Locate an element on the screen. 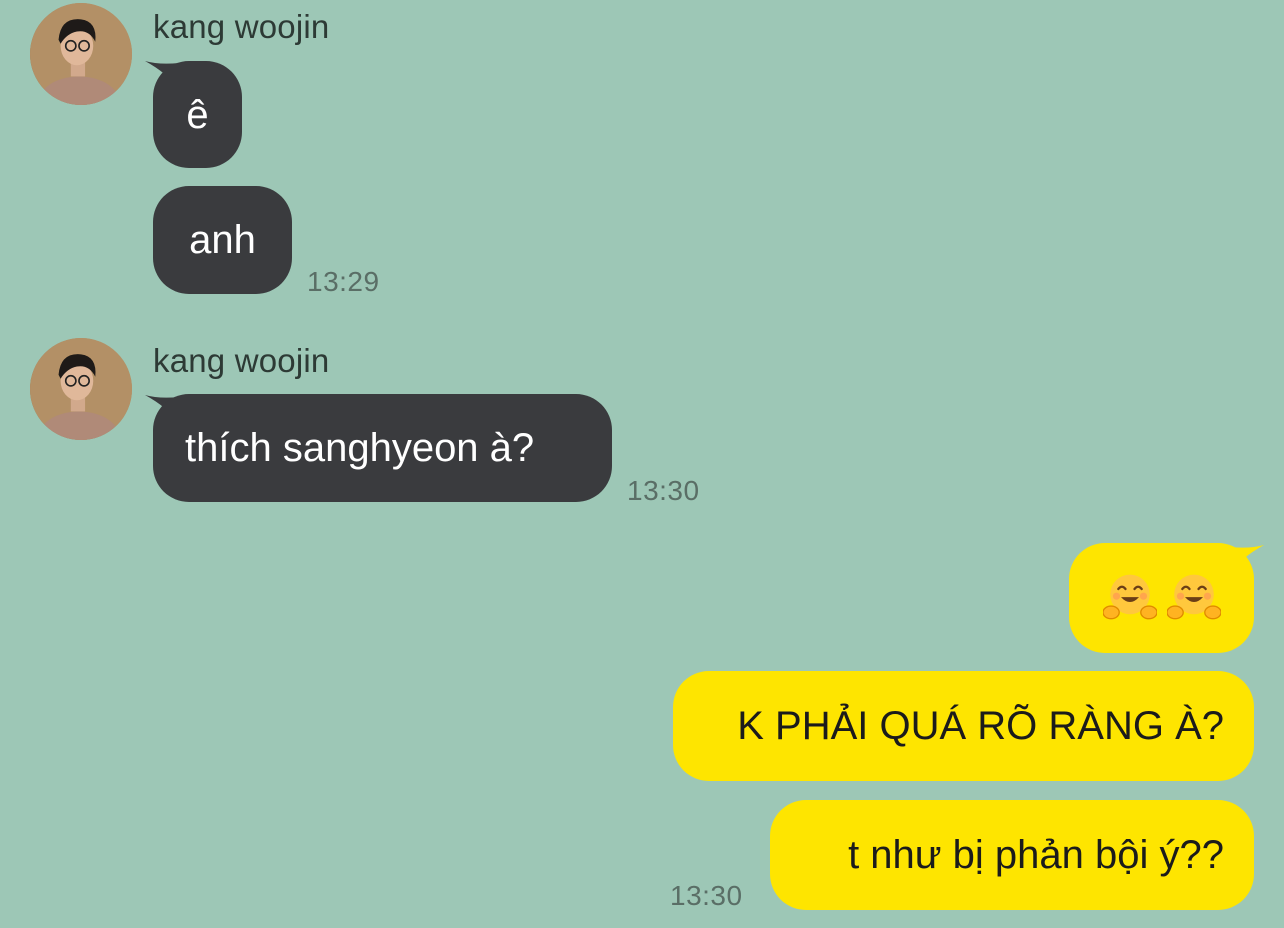 The image size is (1284, 928). message-bubble: K PHẢI QUÁ RÕ RÀNG À? is located at coordinates (963, 726).